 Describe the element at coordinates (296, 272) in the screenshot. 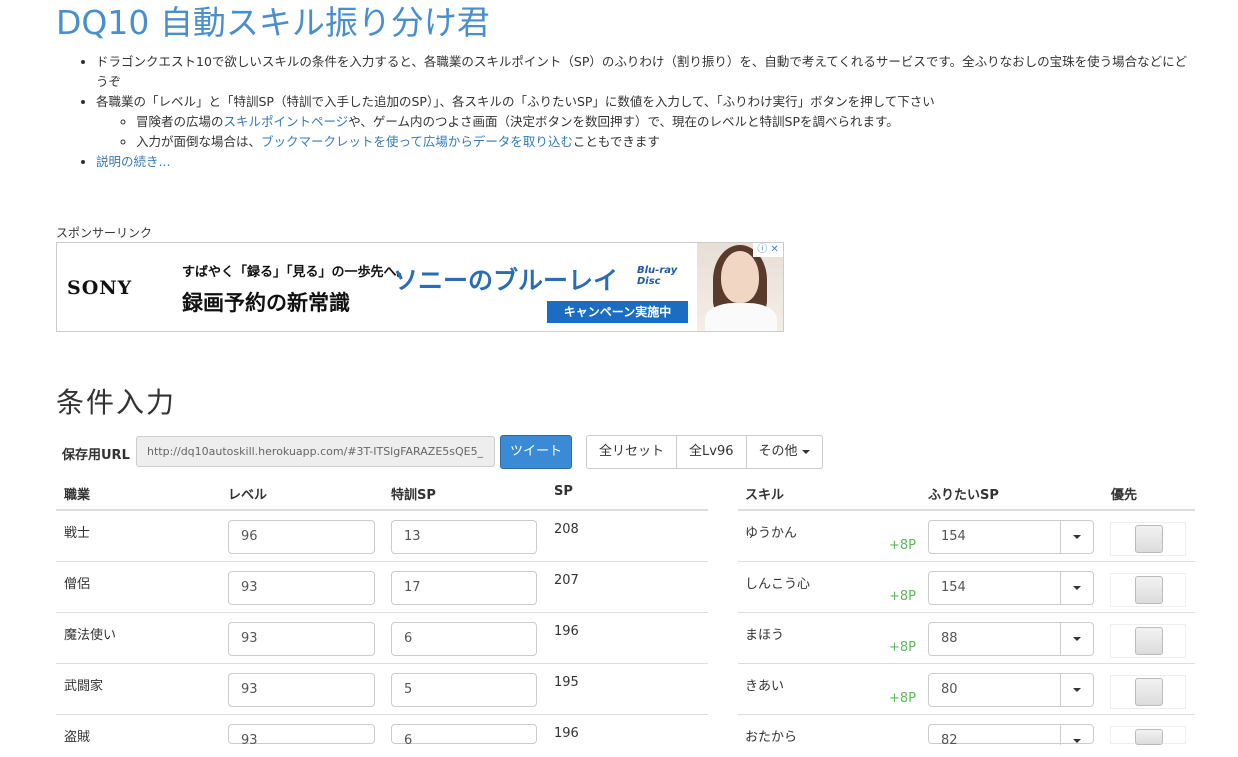

I see `ad-tagline: すばやく「録る」「見る」の一歩先へ。` at that location.